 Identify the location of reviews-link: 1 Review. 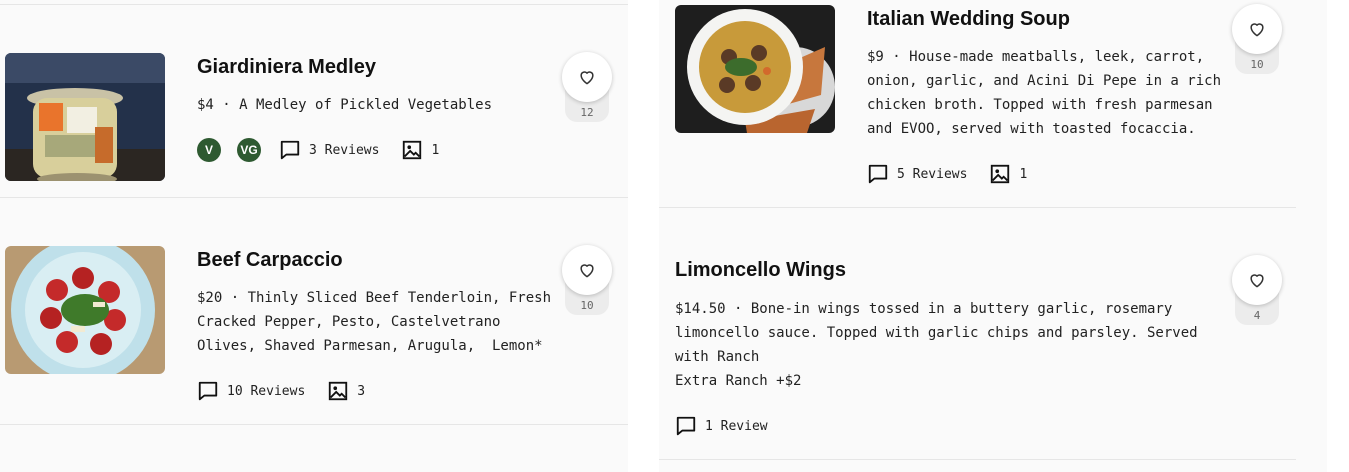
(721, 426).